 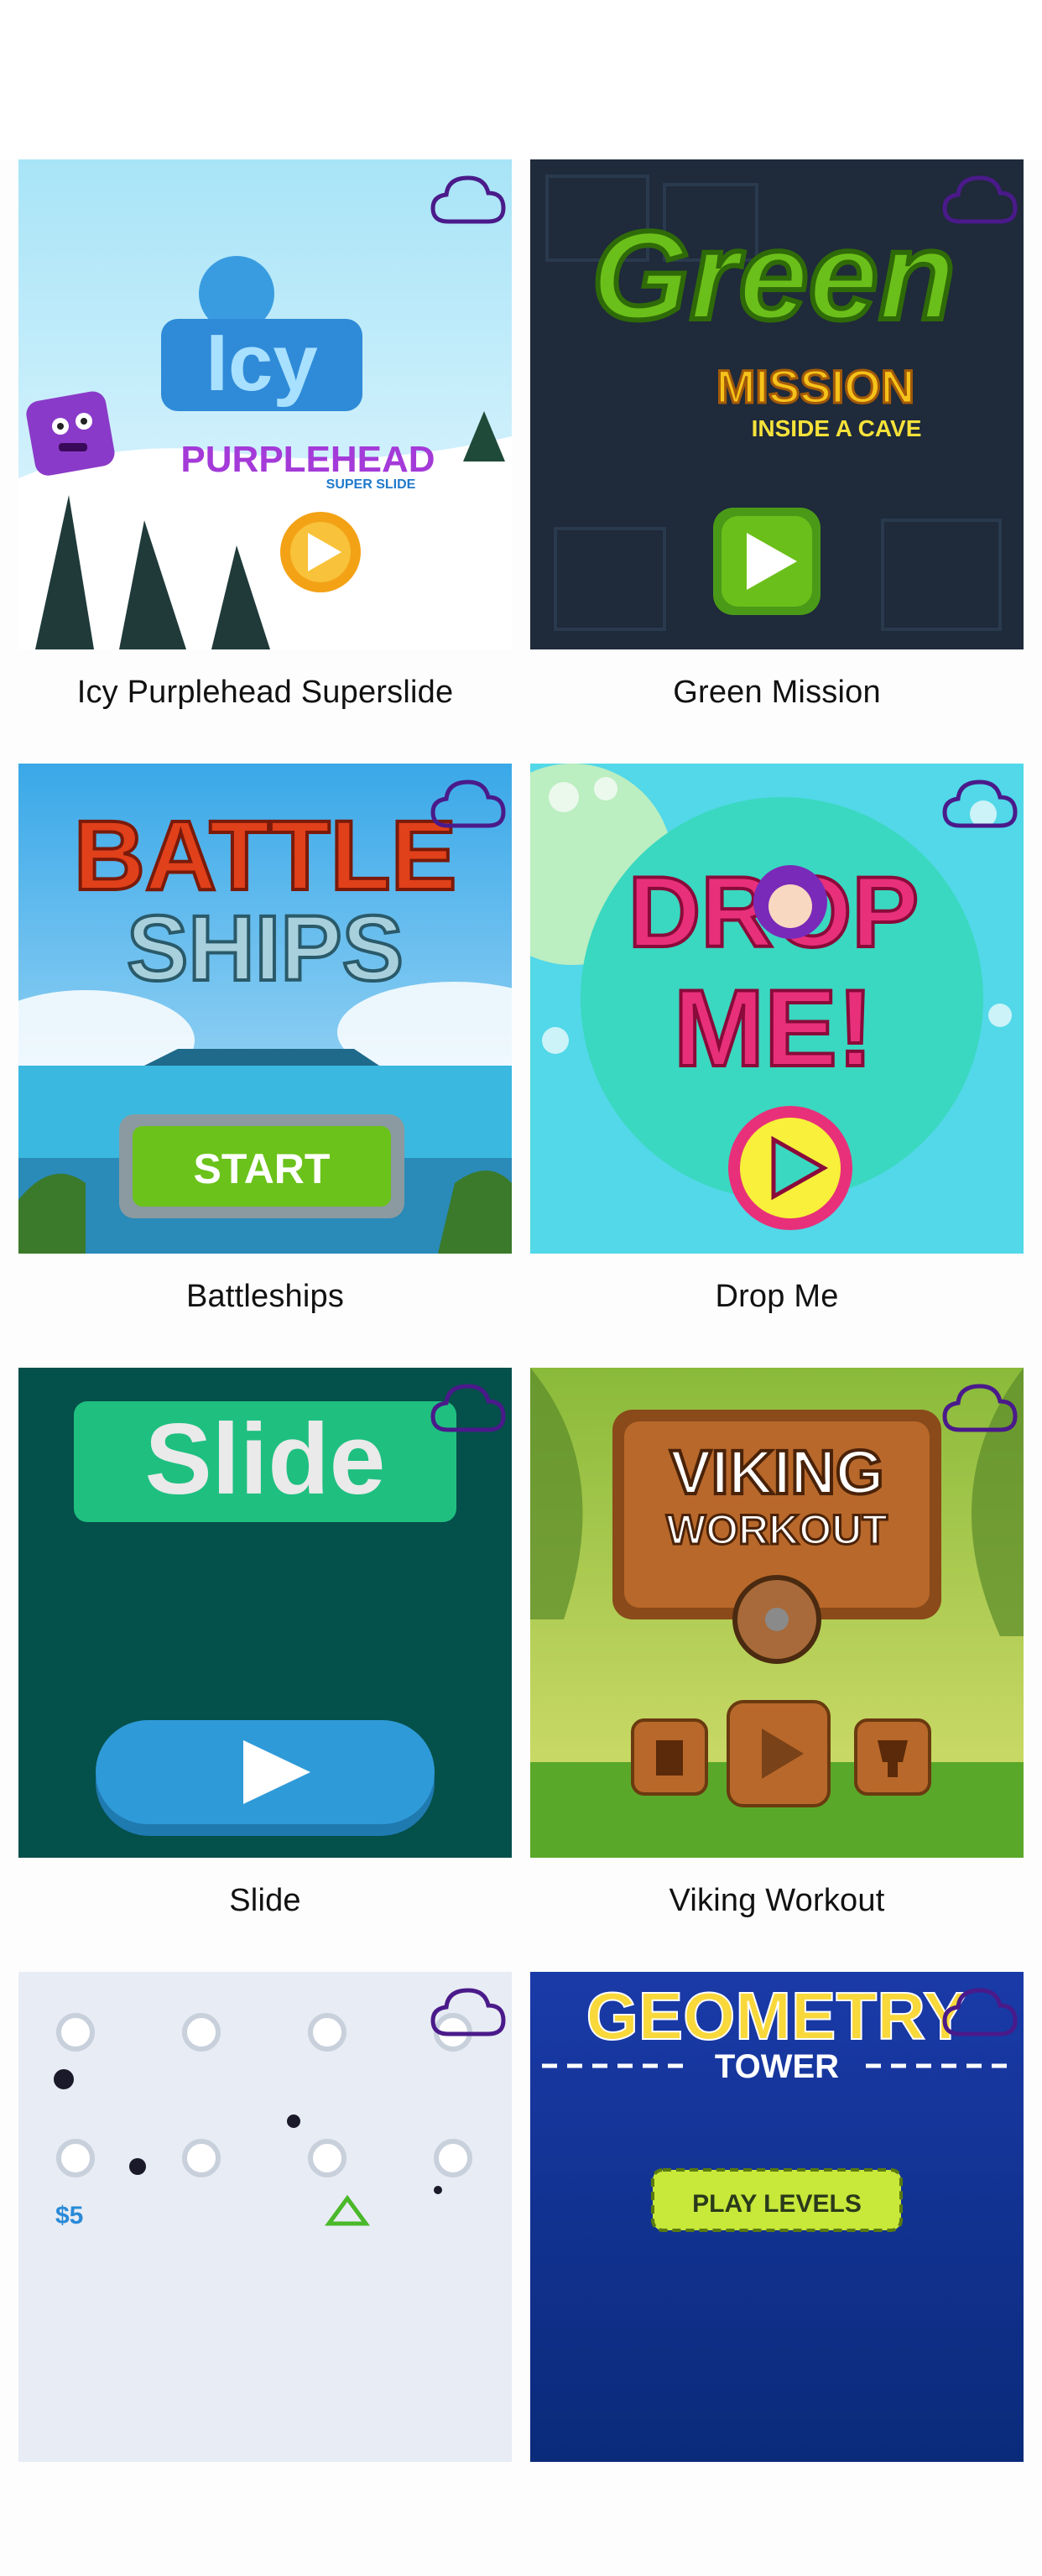 I want to click on game-tile-dots: $5, so click(x=265, y=2274).